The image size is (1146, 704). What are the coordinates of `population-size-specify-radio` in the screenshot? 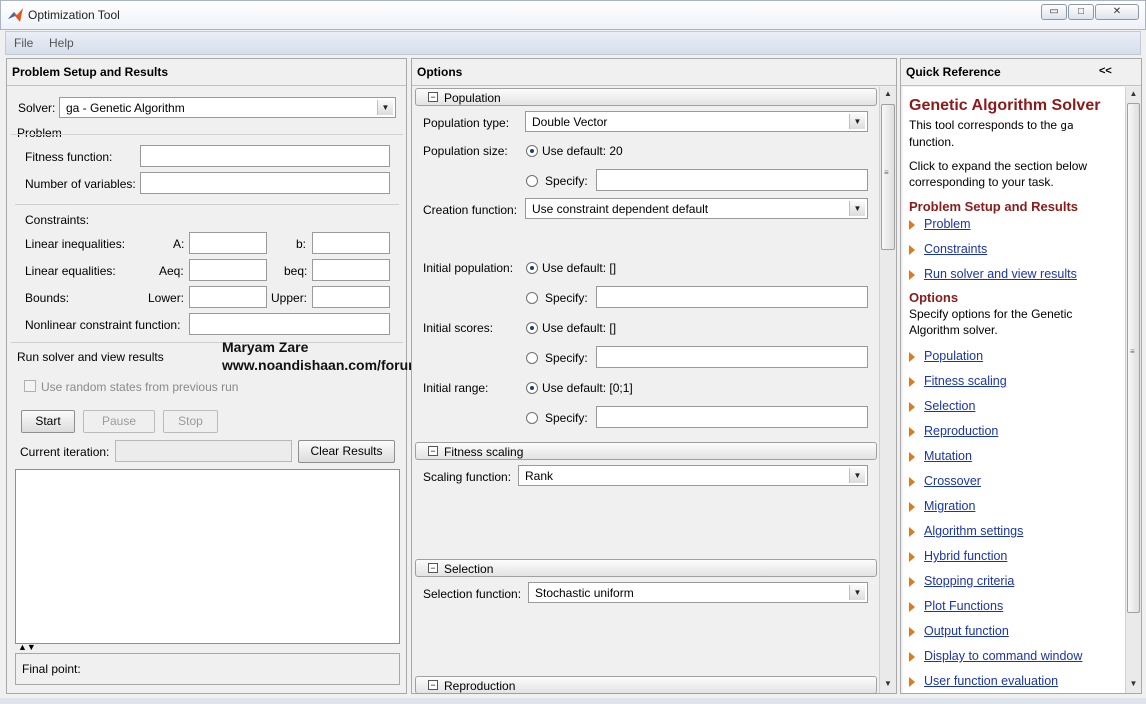 It's located at (532, 181).